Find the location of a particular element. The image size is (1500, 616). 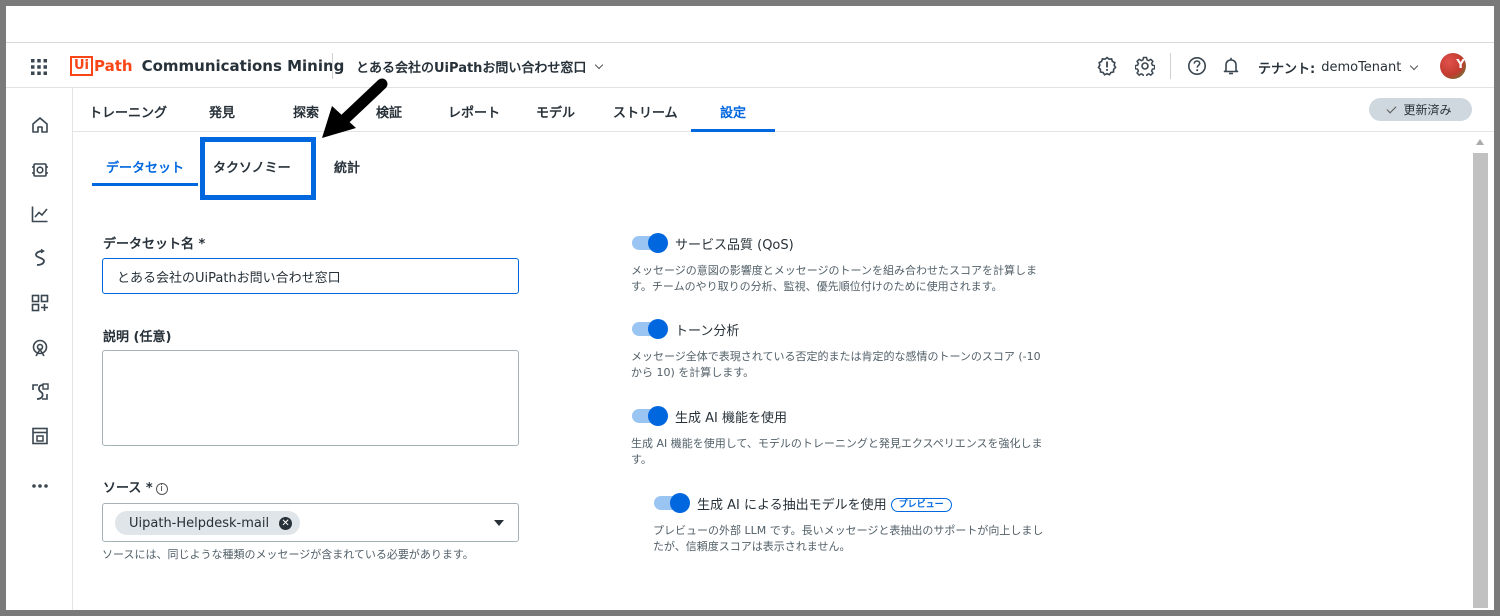

tenant-selector: テナント: demoTenant is located at coordinates (1338, 67).